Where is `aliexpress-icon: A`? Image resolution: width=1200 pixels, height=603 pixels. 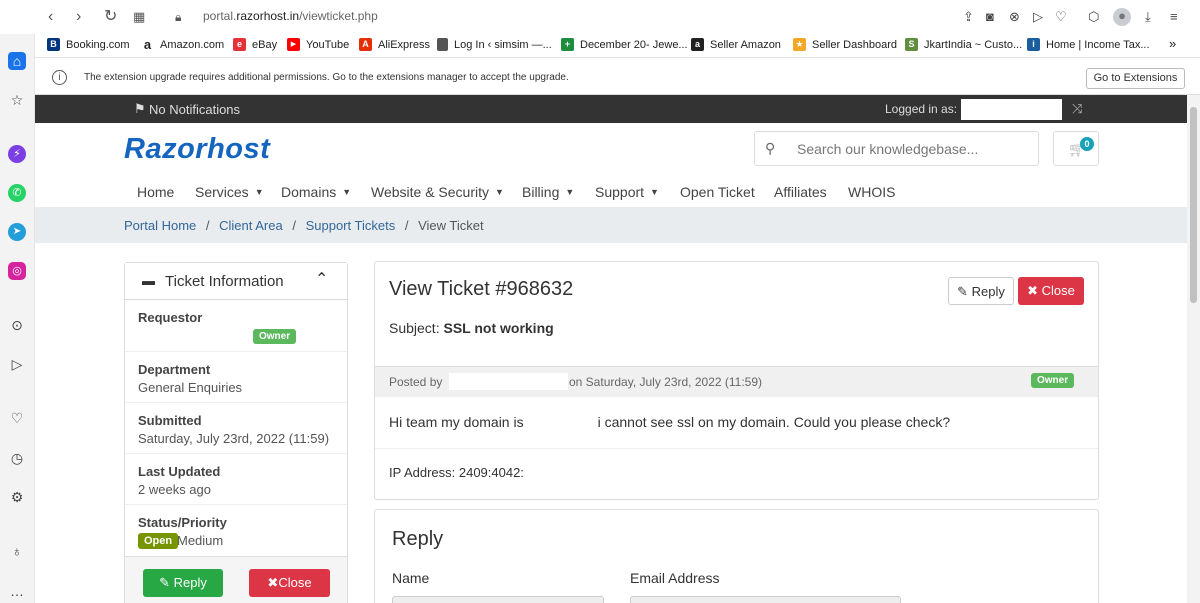 aliexpress-icon: A is located at coordinates (365, 44).